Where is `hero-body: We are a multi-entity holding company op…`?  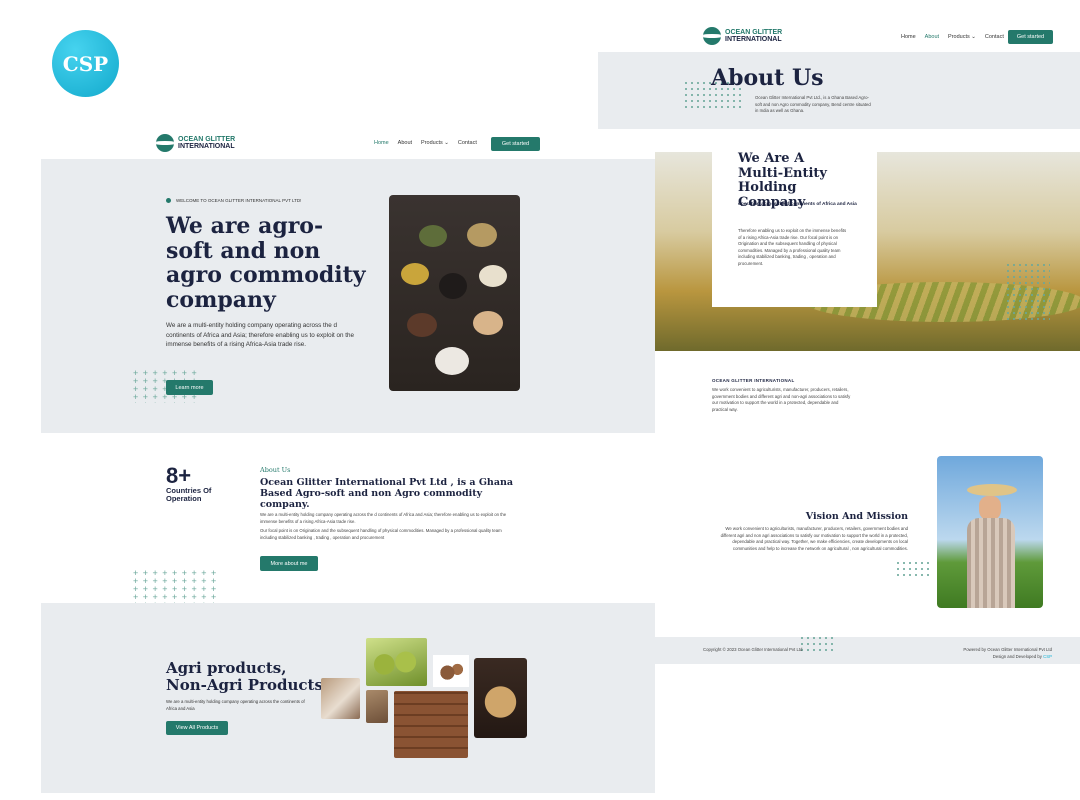
hero-body: We are a multi-entity holding company op… is located at coordinates (260, 335).